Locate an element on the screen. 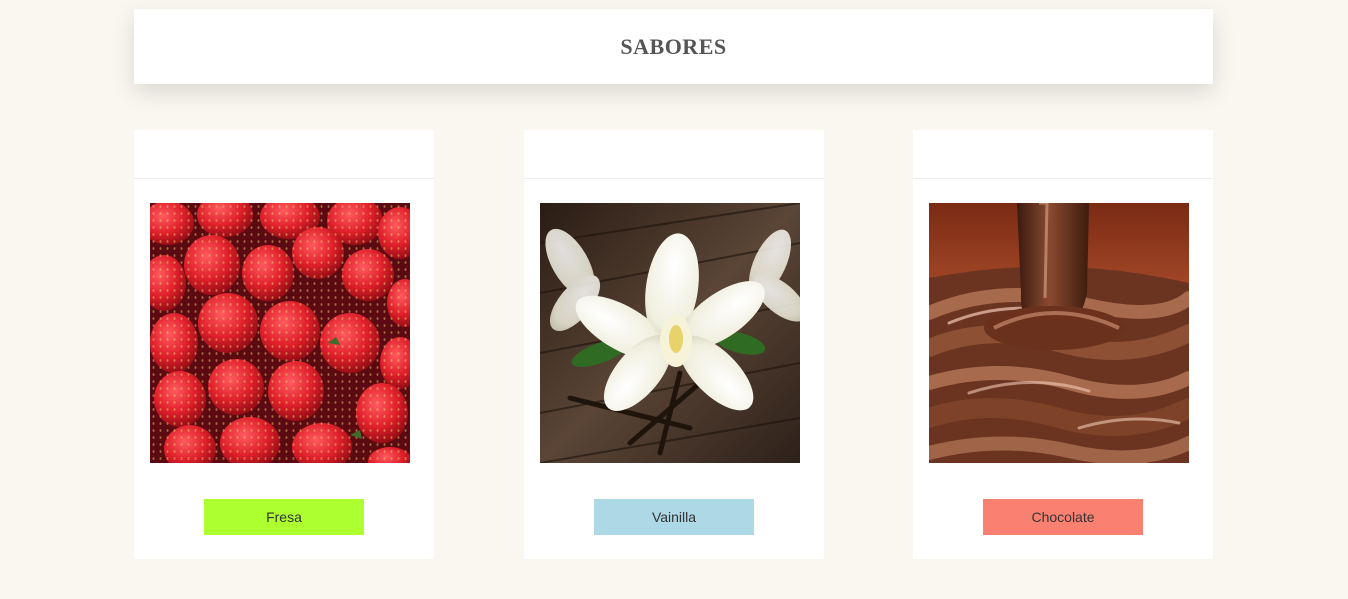  vainilla-button: Vainilla is located at coordinates (674, 517).